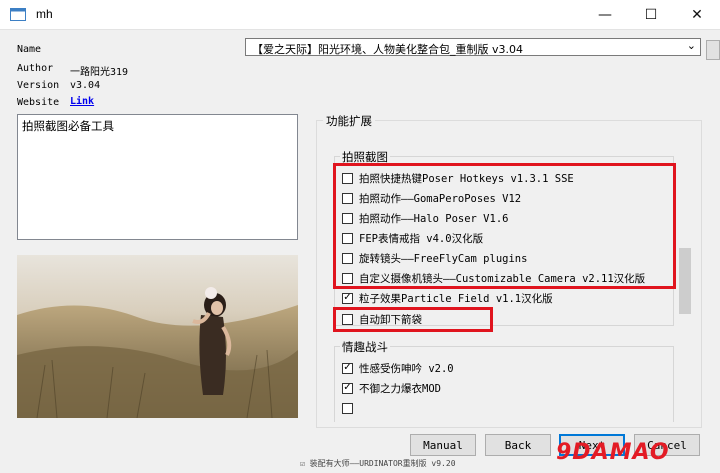 The width and height of the screenshot is (720, 473). I want to click on description-box: 拍照截图必备工具, so click(157, 177).